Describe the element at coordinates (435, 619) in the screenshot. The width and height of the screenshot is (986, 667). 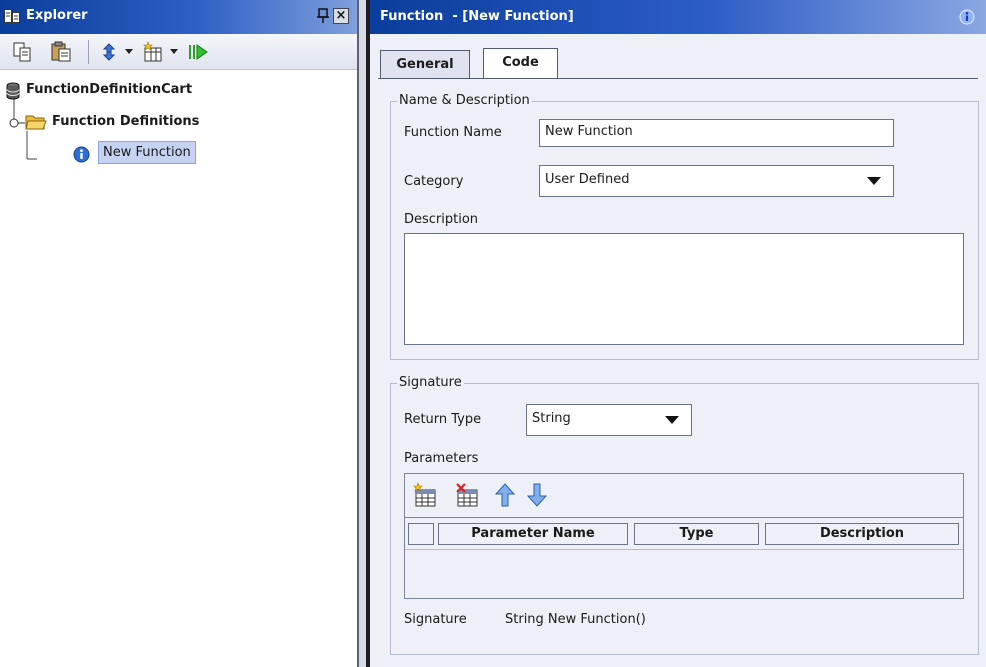
I see `signature-label: Signature` at that location.